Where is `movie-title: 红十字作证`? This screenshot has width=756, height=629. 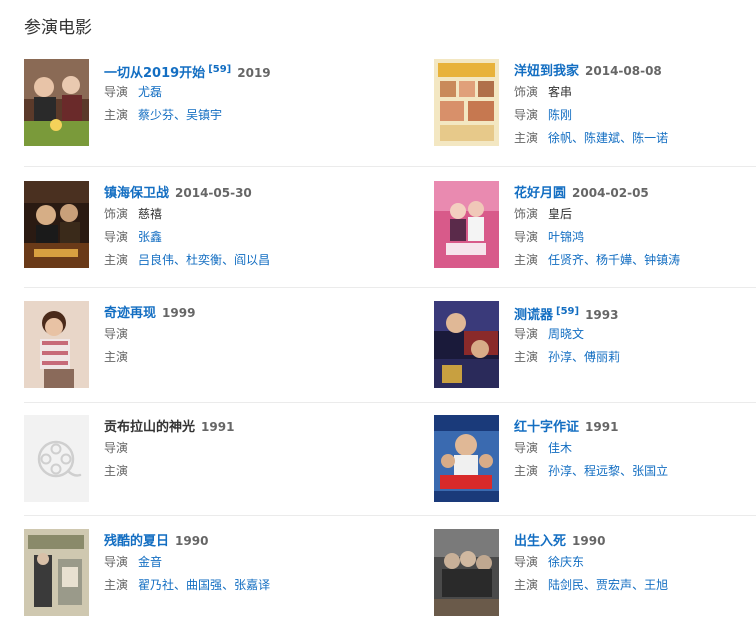 movie-title: 红十字作证 is located at coordinates (546, 427).